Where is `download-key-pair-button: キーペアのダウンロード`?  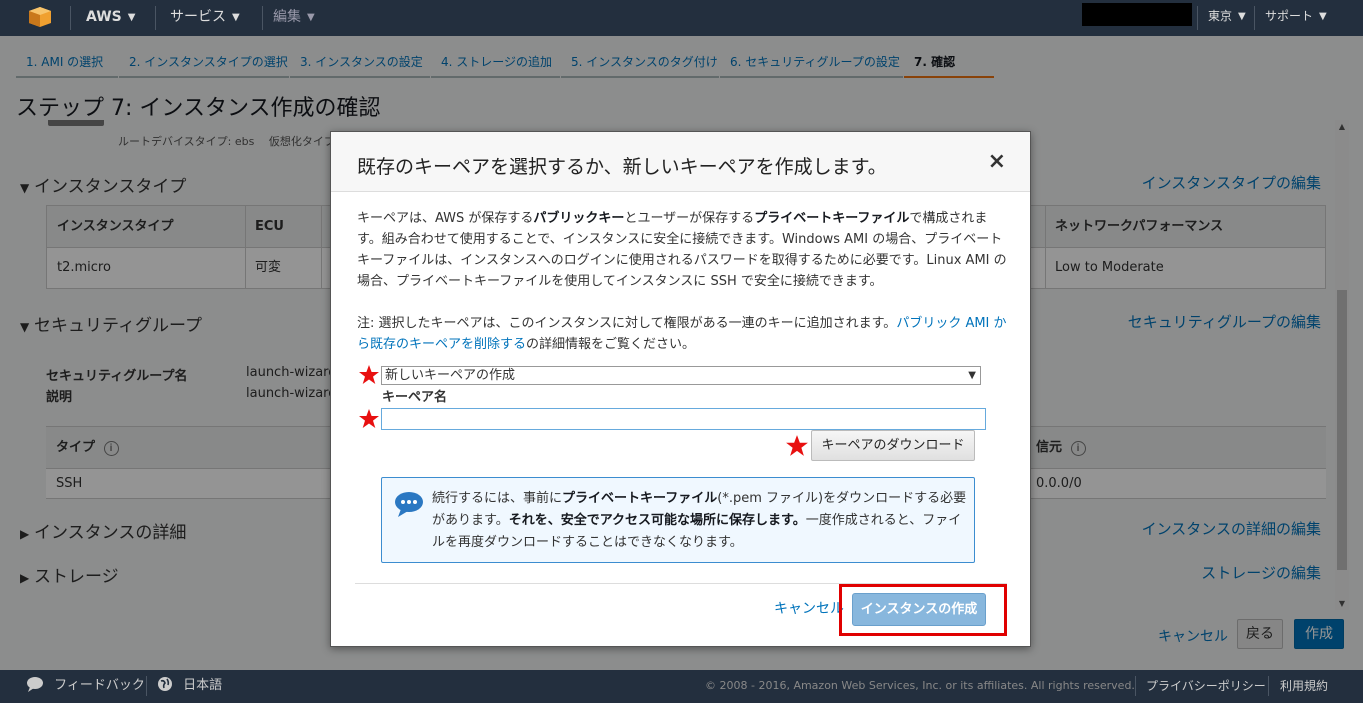 download-key-pair-button: キーペアのダウンロード is located at coordinates (893, 445).